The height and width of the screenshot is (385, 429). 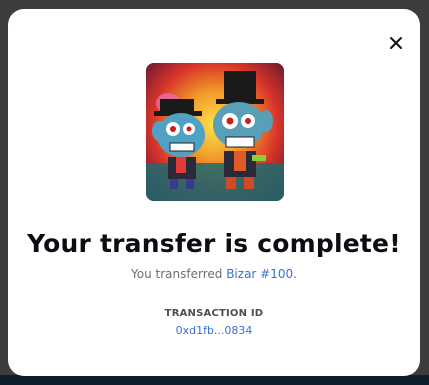 I want to click on transaction-id-link: 0xd1fb...0834, so click(x=214, y=330).